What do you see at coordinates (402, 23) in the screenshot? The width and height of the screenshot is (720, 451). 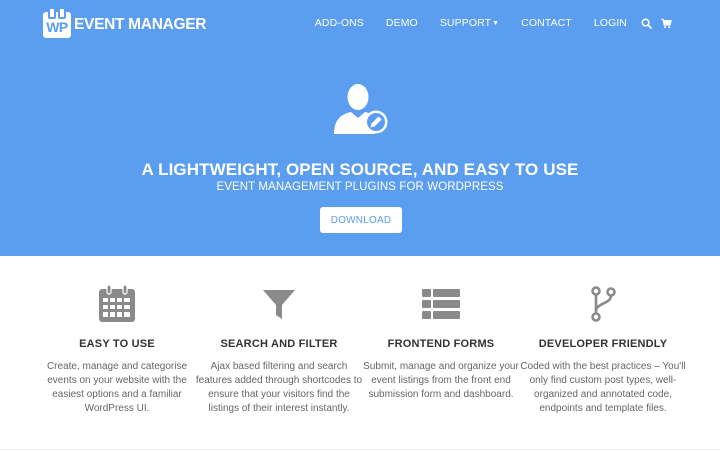 I see `nav-item-demo: DEMO` at bounding box center [402, 23].